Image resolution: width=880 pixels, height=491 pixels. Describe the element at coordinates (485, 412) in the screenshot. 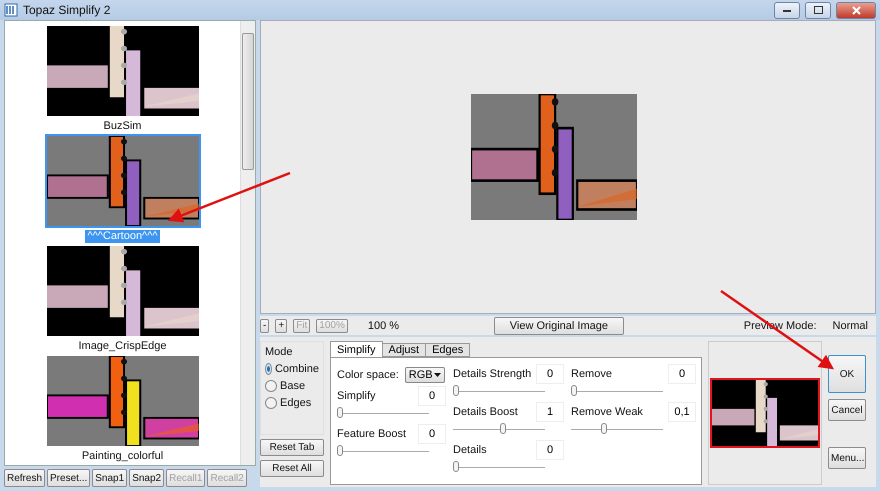

I see `slider-label: Details Boost` at that location.